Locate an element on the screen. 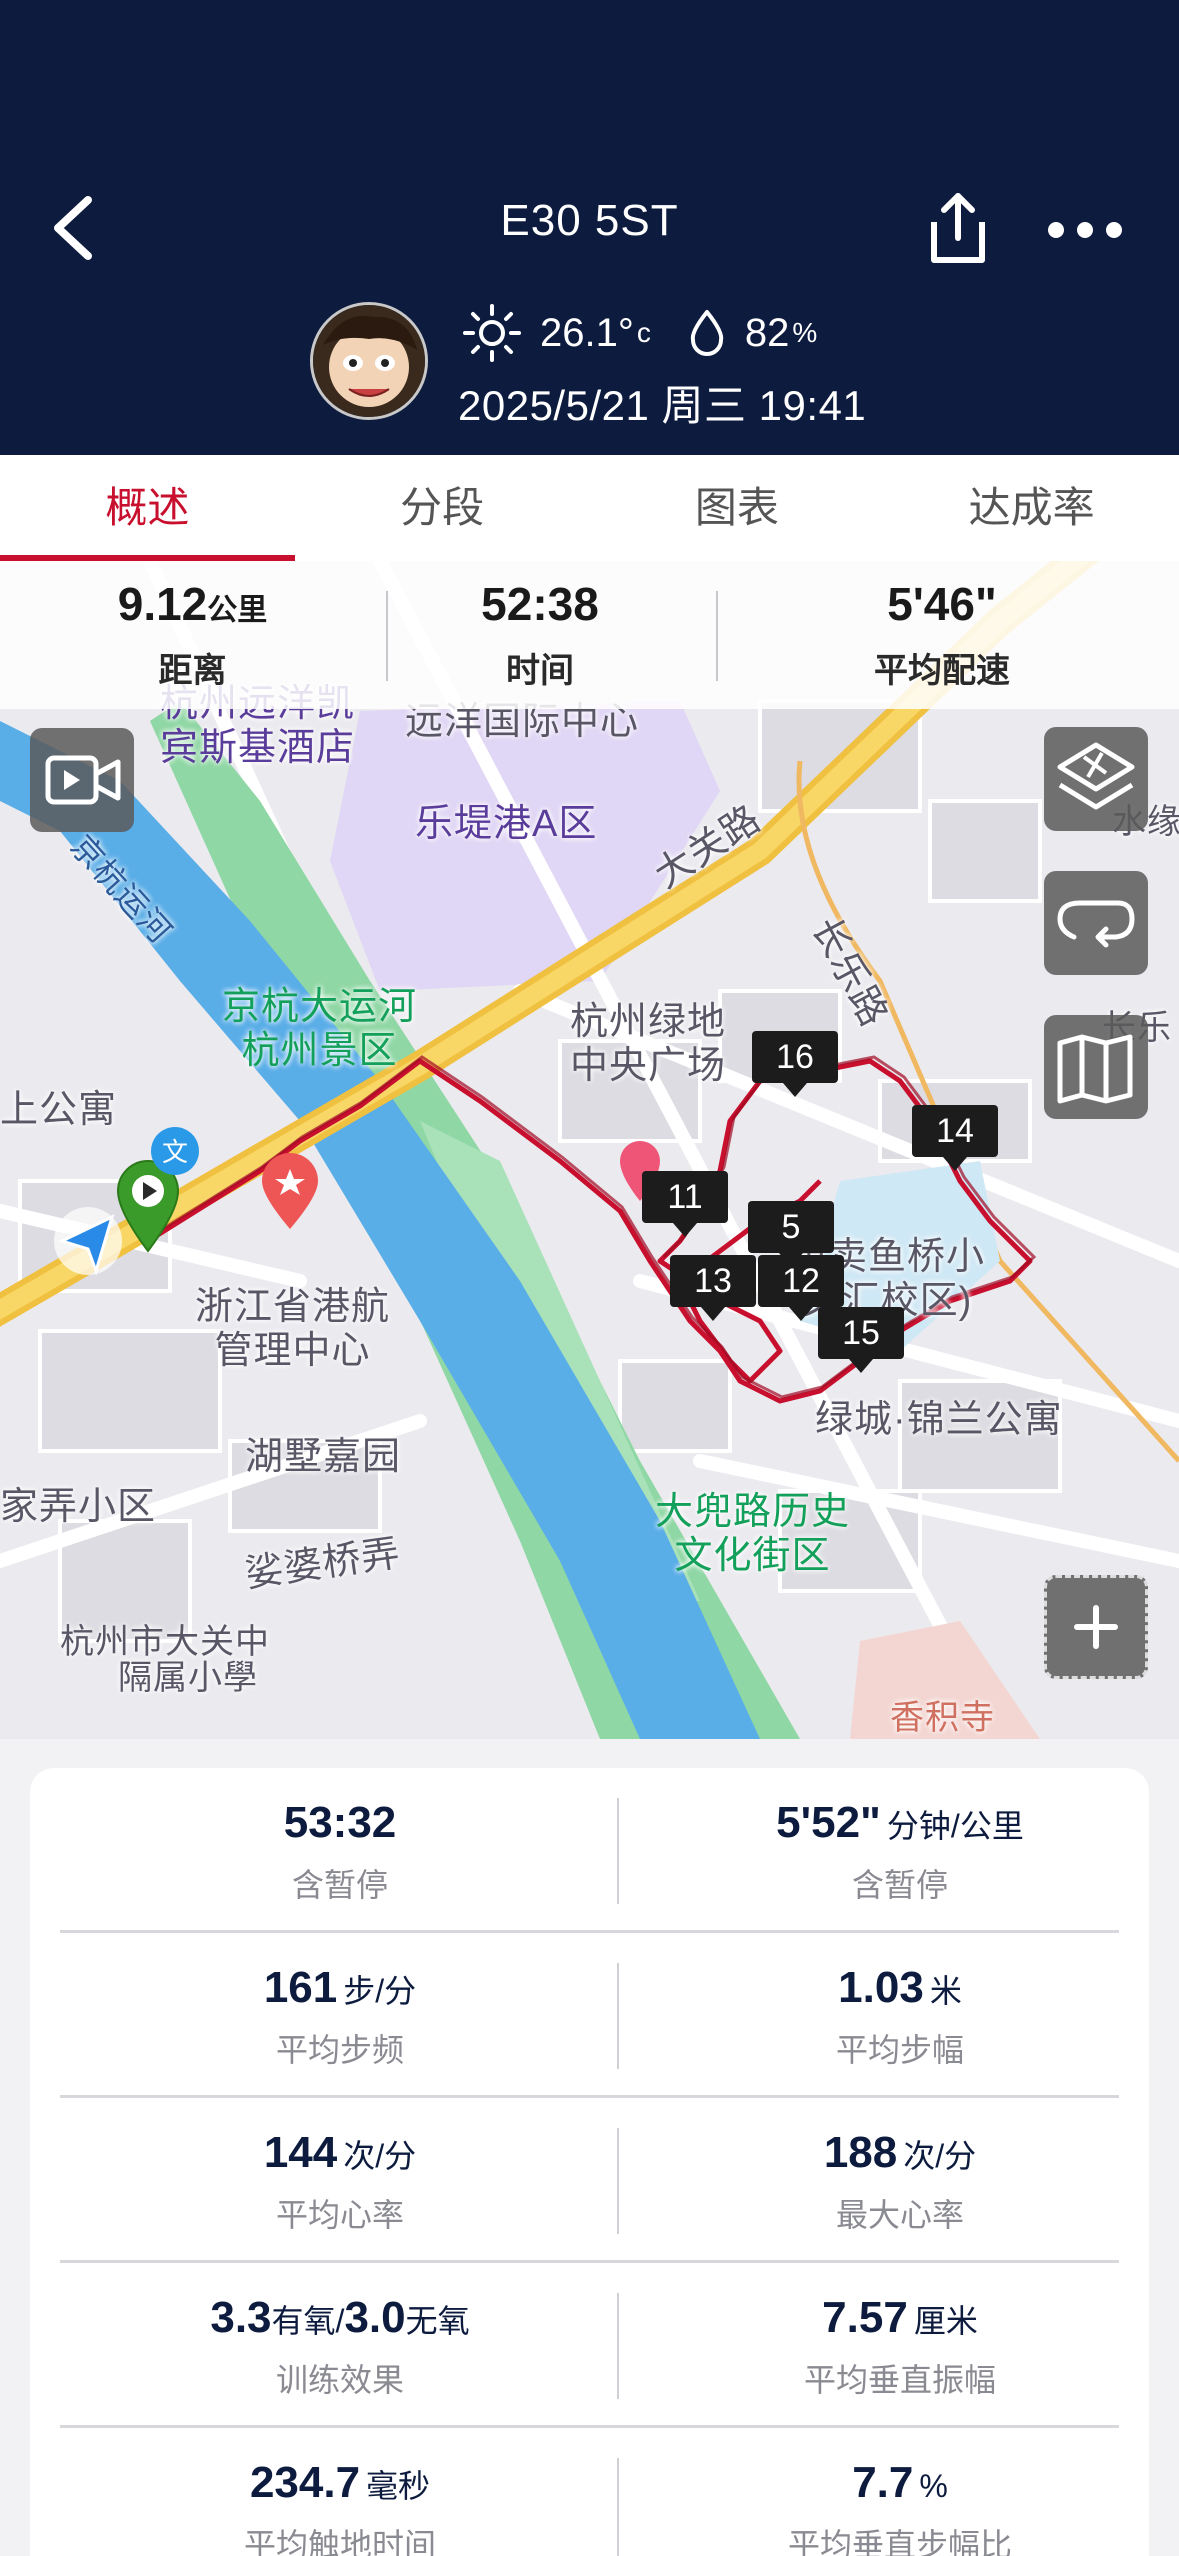 This screenshot has height=2556, width=1179. share-button is located at coordinates (958, 228).